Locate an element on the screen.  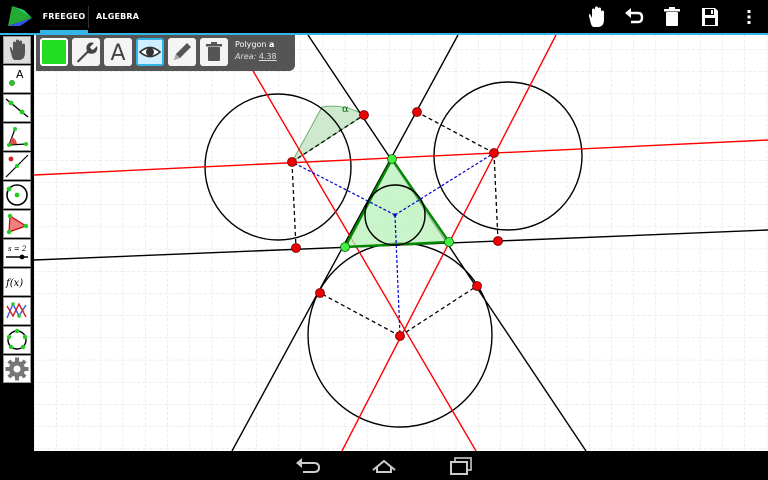
text-icon: A is located at coordinates (117, 53).